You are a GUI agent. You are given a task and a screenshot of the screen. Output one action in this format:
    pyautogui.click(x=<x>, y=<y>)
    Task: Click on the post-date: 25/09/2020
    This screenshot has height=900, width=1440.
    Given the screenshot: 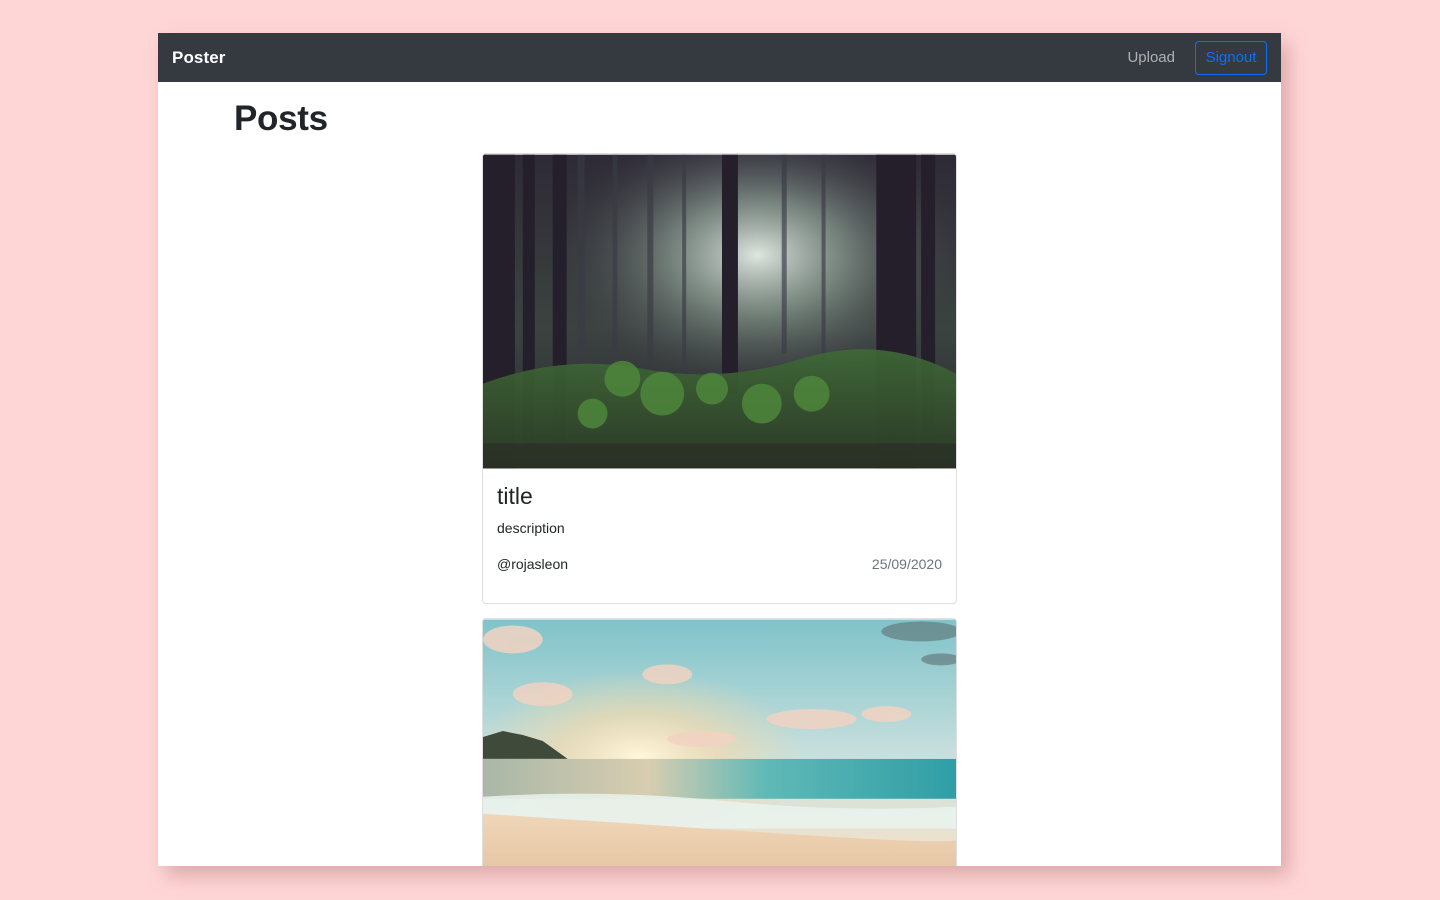 What is the action you would take?
    pyautogui.click(x=906, y=564)
    